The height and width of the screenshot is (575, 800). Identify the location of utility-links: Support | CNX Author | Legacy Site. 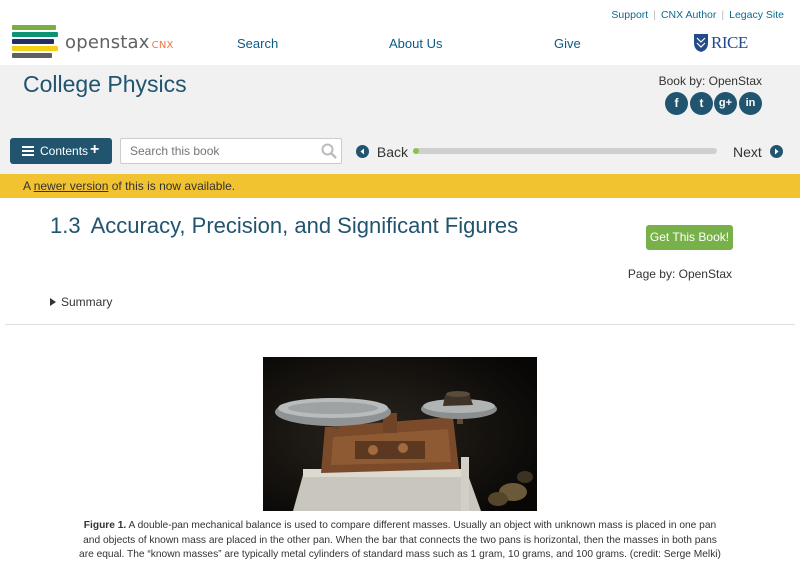
(697, 15).